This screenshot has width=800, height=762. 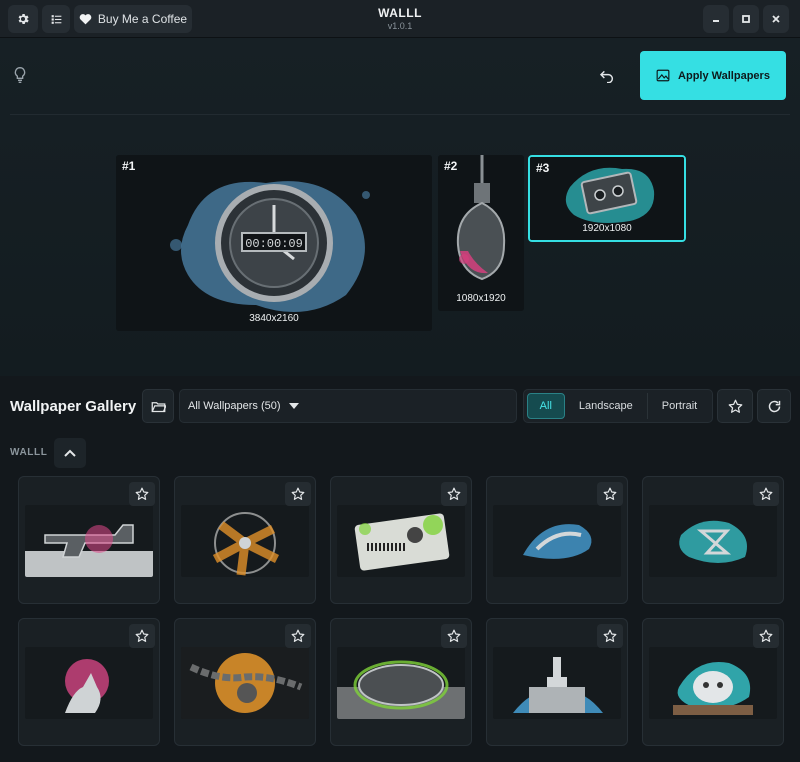 I want to click on monitor-3: #3 1920x1080, so click(x=607, y=198).